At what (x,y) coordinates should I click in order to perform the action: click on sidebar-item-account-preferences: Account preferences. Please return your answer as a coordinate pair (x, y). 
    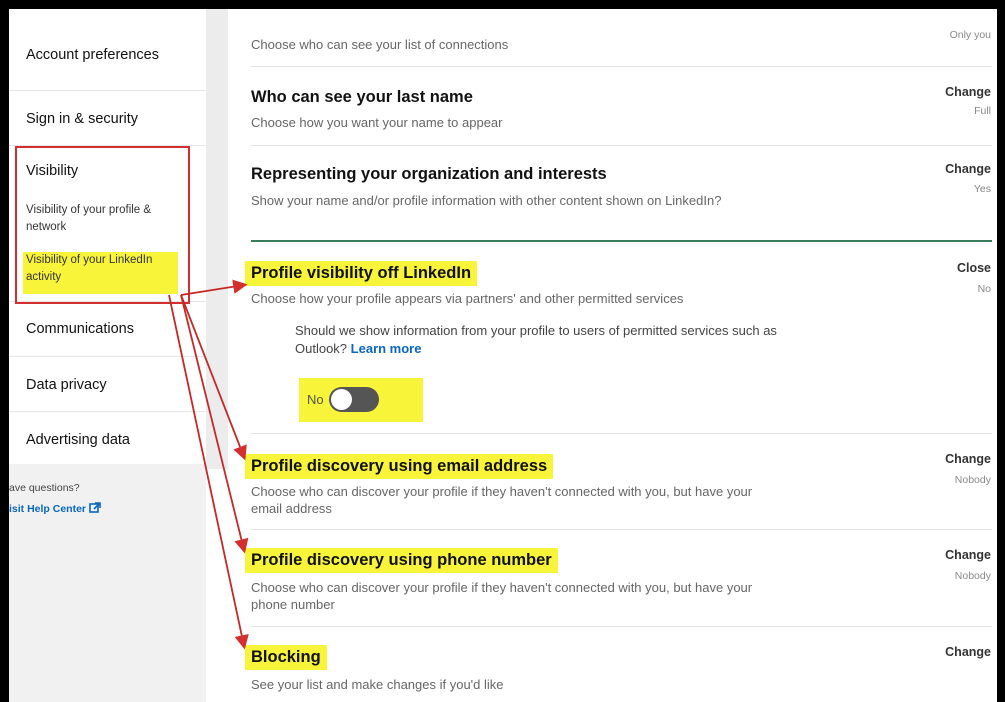
    Looking at the image, I should click on (107, 50).